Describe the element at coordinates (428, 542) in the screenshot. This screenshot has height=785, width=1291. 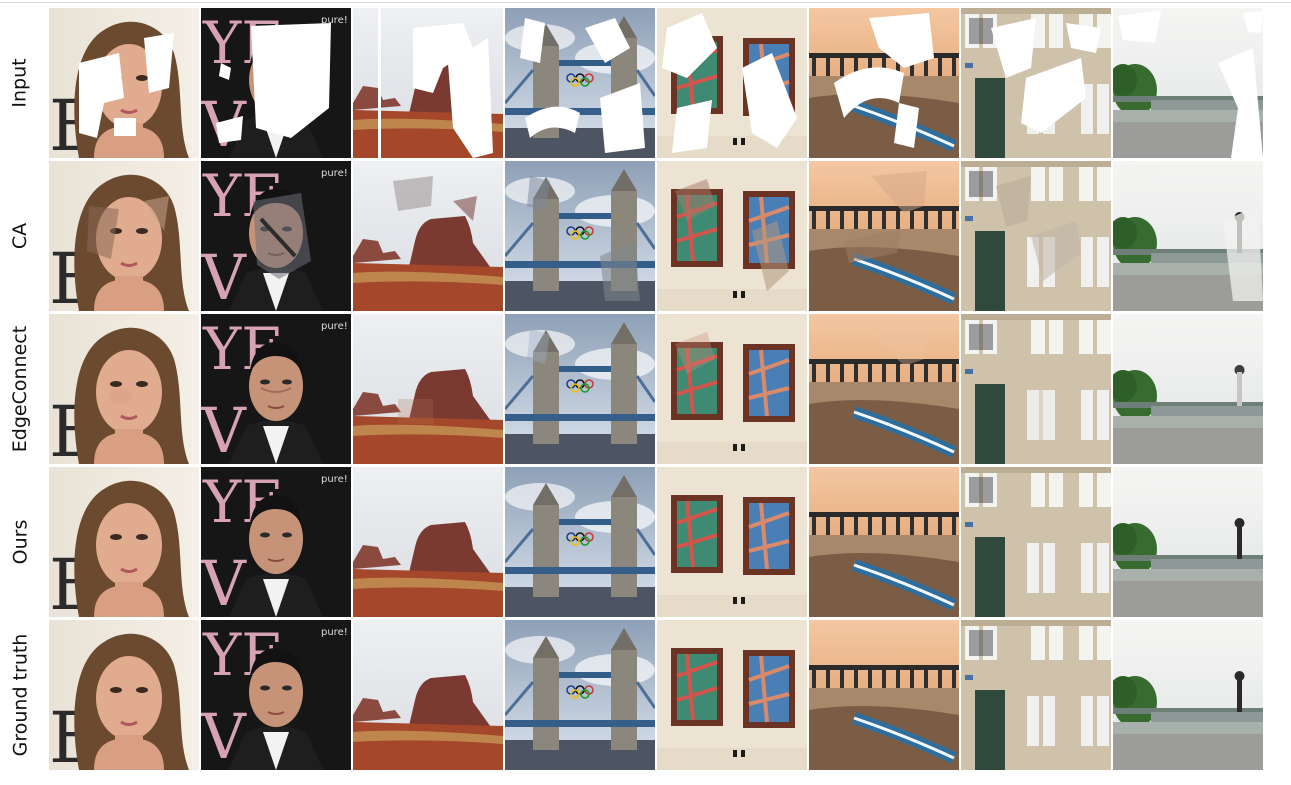
I see `image-ours-desert-butte` at that location.